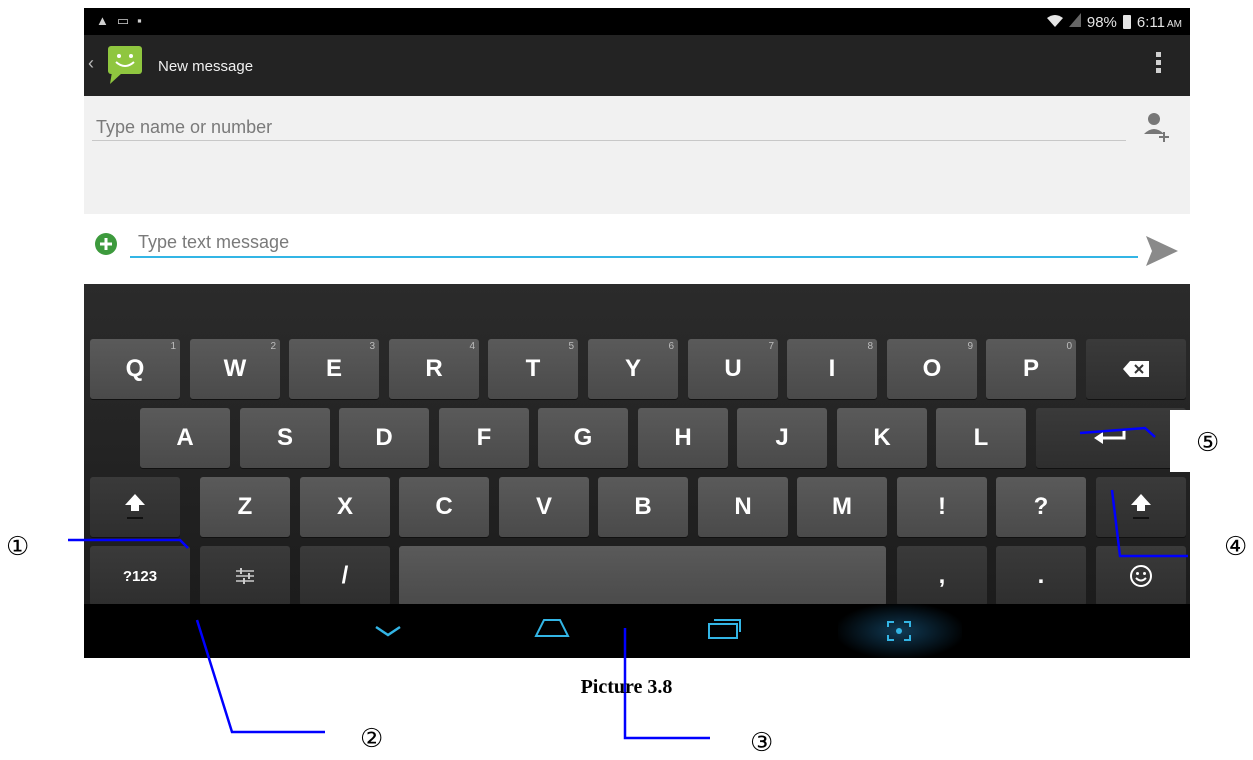 The image size is (1253, 760). I want to click on callout-5: ⑤, so click(1208, 443).